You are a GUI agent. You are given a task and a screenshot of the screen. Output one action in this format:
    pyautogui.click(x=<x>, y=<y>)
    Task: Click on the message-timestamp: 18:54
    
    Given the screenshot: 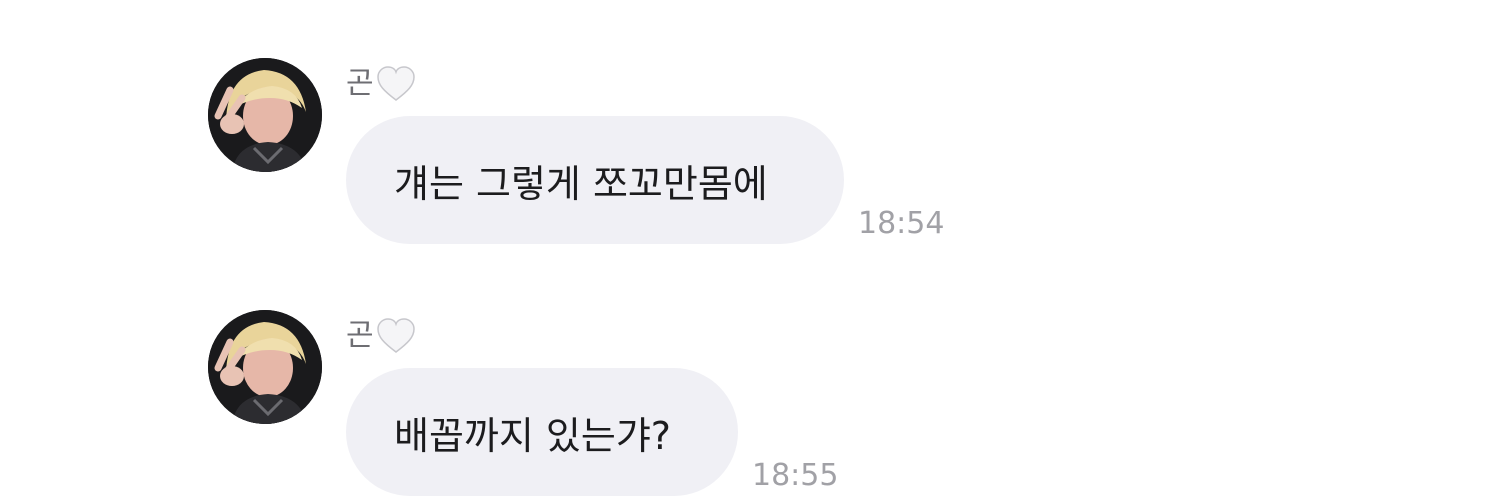 What is the action you would take?
    pyautogui.click(x=901, y=223)
    